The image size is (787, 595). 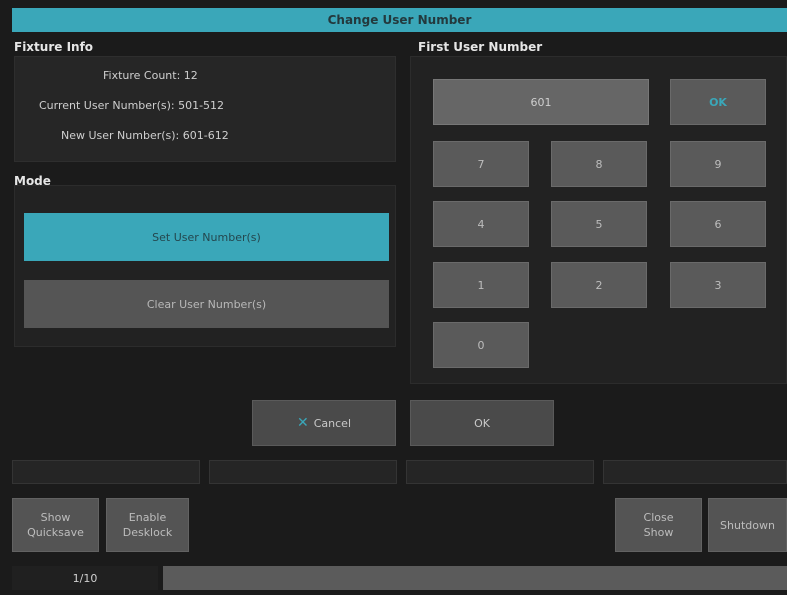 I want to click on clear-user-number-label: Clear User Number(s), so click(x=206, y=304).